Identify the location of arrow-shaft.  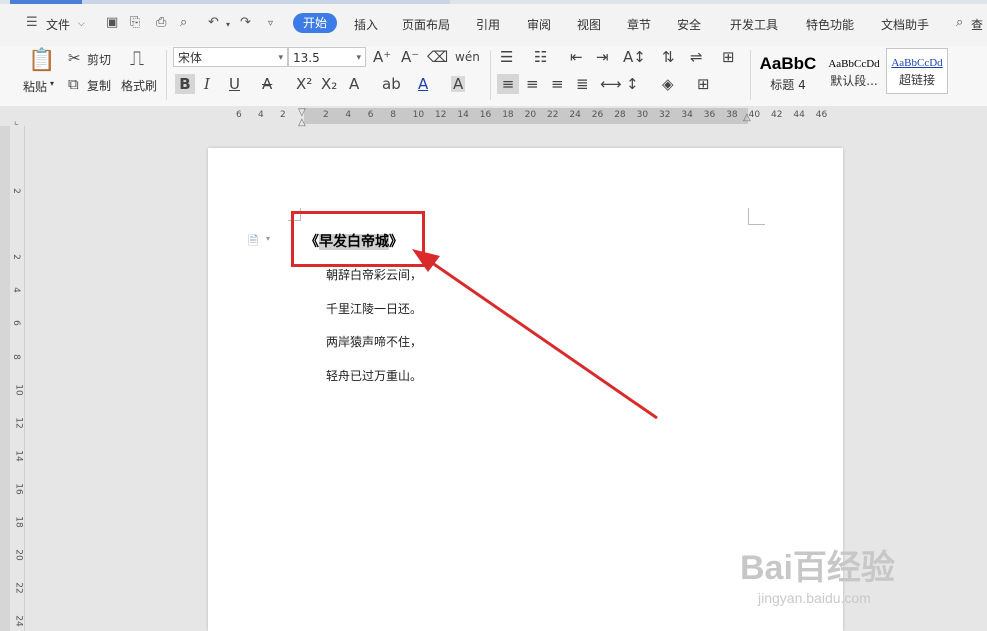
(542, 339).